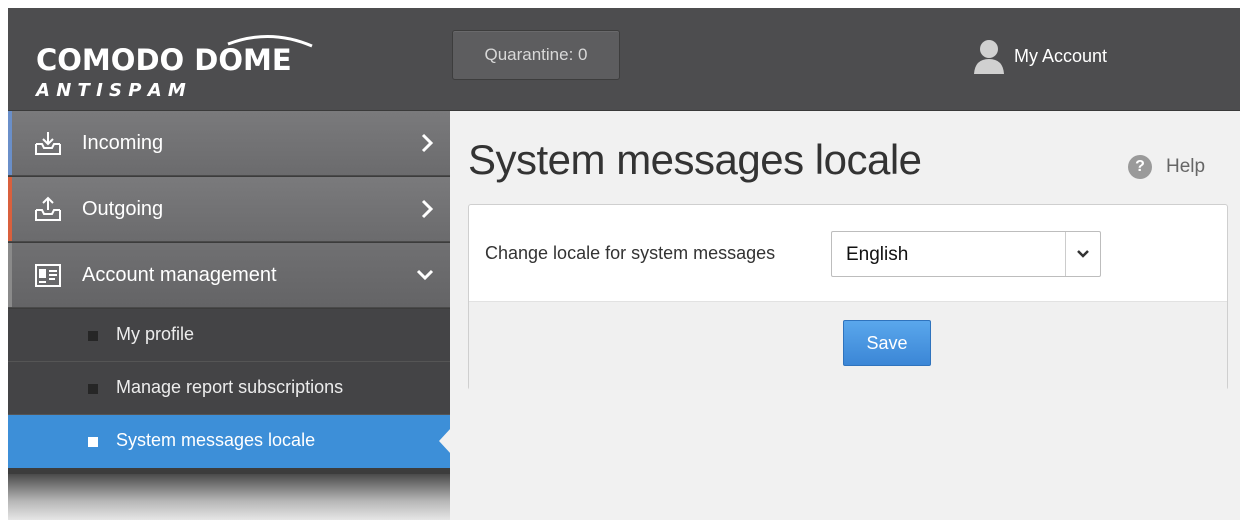 This screenshot has width=1247, height=529. Describe the element at coordinates (216, 440) in the screenshot. I see `sidebar-subitem-label: System messages locale` at that location.